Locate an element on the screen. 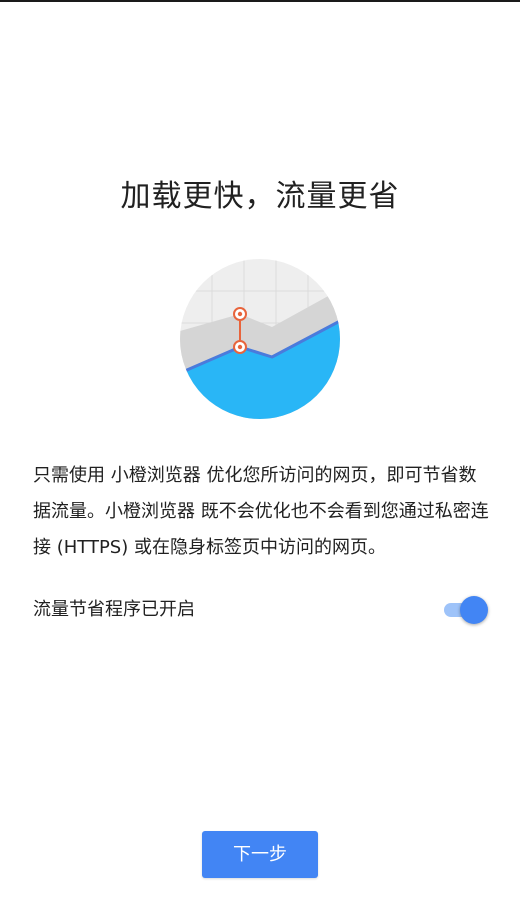 The width and height of the screenshot is (520, 900). next-button: 下一步 is located at coordinates (260, 854).